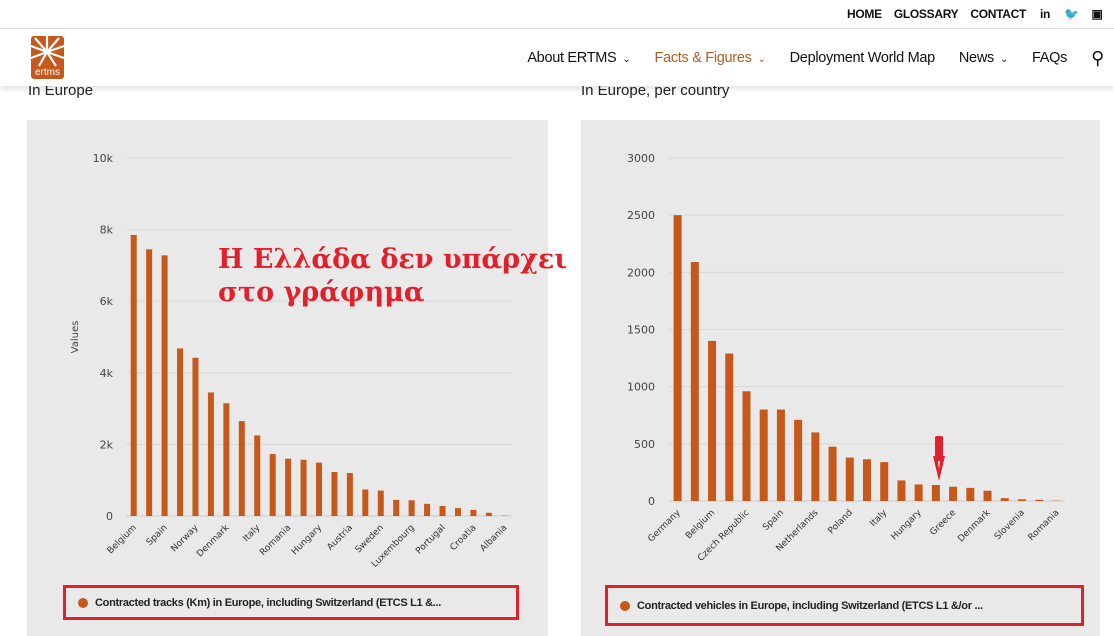  Describe the element at coordinates (641, 158) in the screenshot. I see `y-tick-label: 3000` at that location.